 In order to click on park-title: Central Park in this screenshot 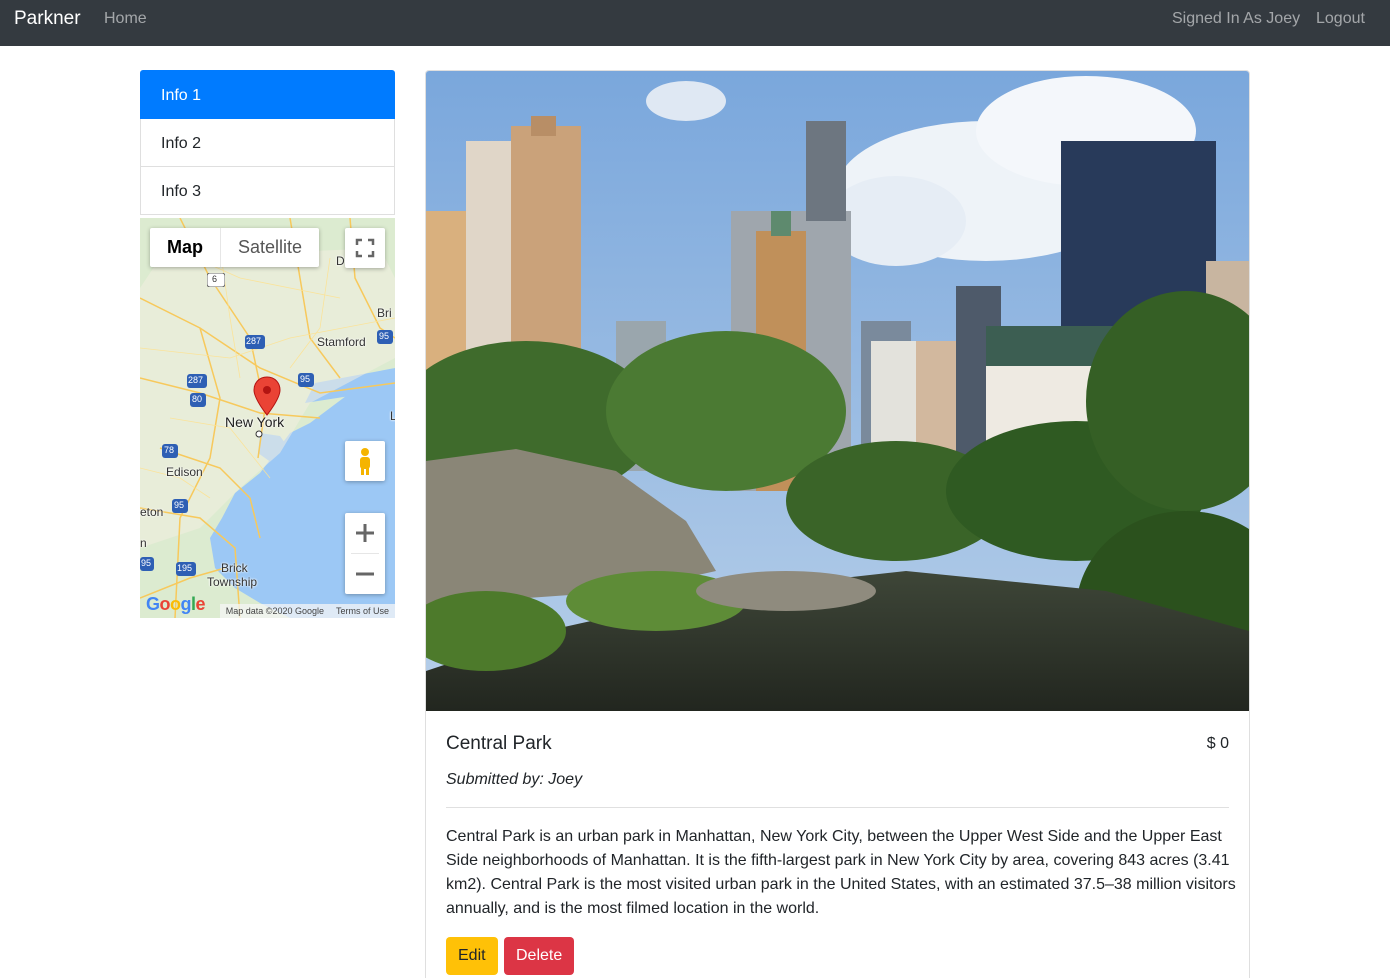, I will do `click(499, 743)`.